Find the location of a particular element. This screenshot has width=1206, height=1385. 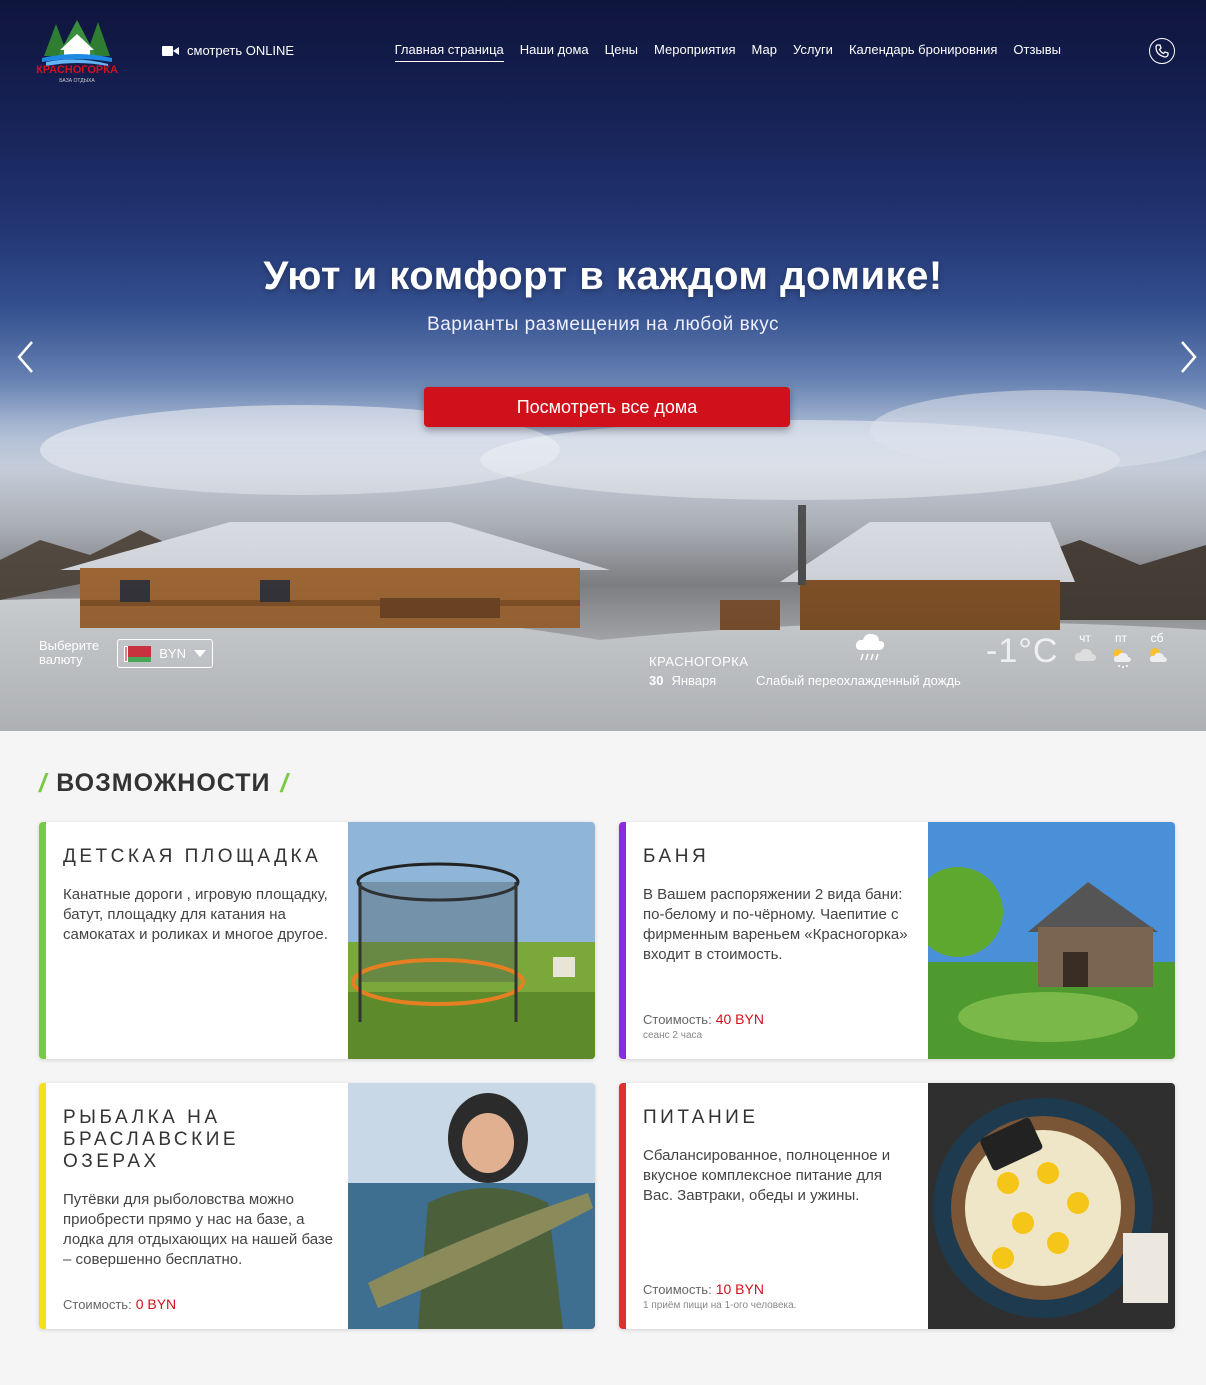

feature-title: РЫБАЛКА НА БРАСЛАВСКИЕ ОЗЕРАХ is located at coordinates (151, 1139).